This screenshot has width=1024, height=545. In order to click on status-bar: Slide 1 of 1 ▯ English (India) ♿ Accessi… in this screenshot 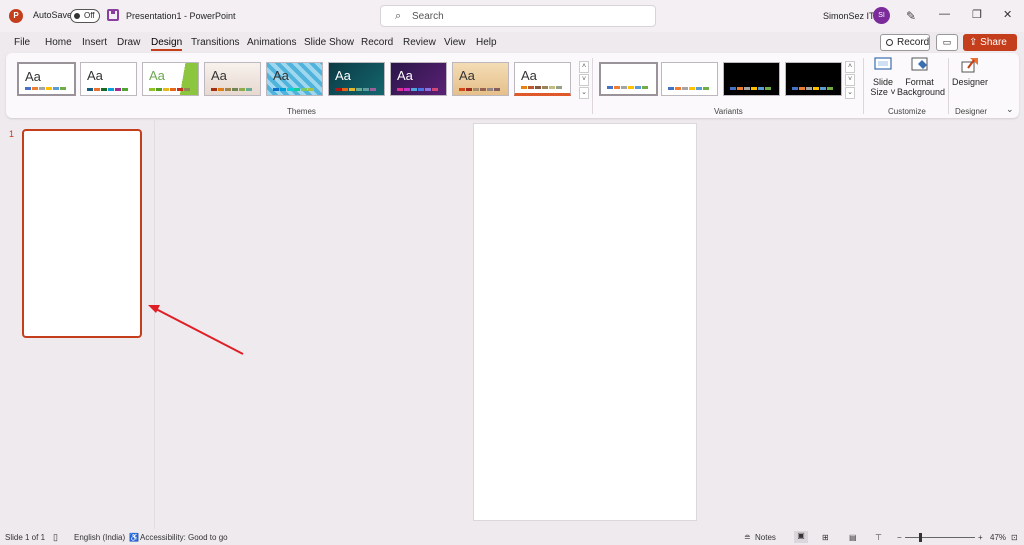, I will do `click(512, 537)`.